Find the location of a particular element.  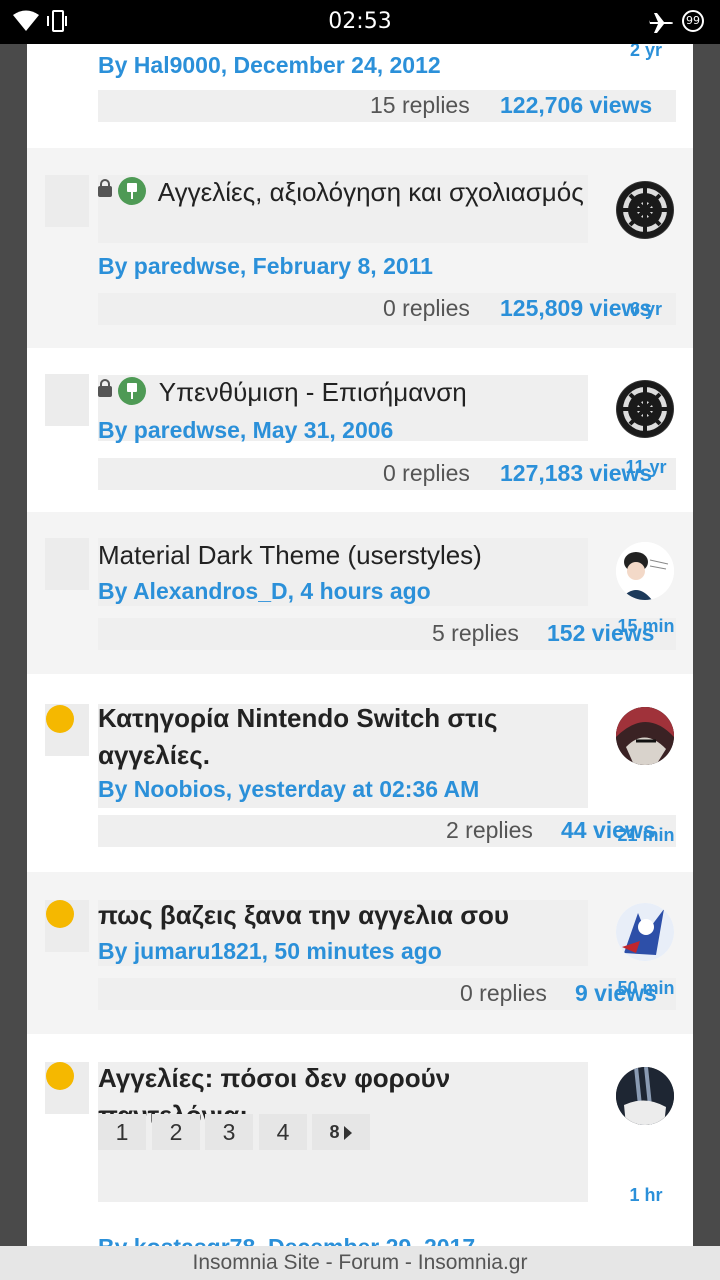

topic-author: By Noobios, yesterday at 02:36 AM is located at coordinates (343, 789).